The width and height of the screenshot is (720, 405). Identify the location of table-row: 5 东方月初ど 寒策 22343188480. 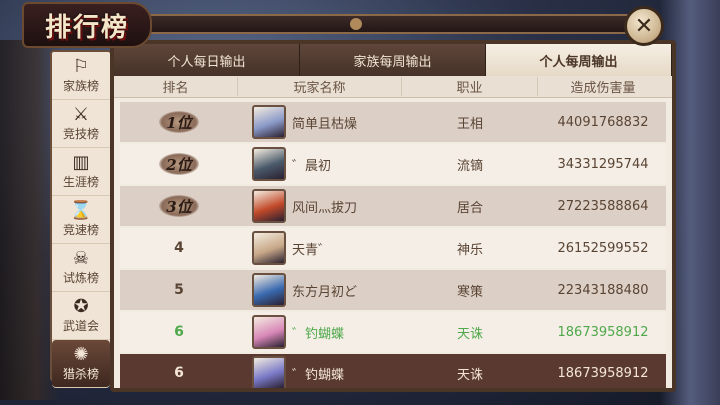
(393, 290).